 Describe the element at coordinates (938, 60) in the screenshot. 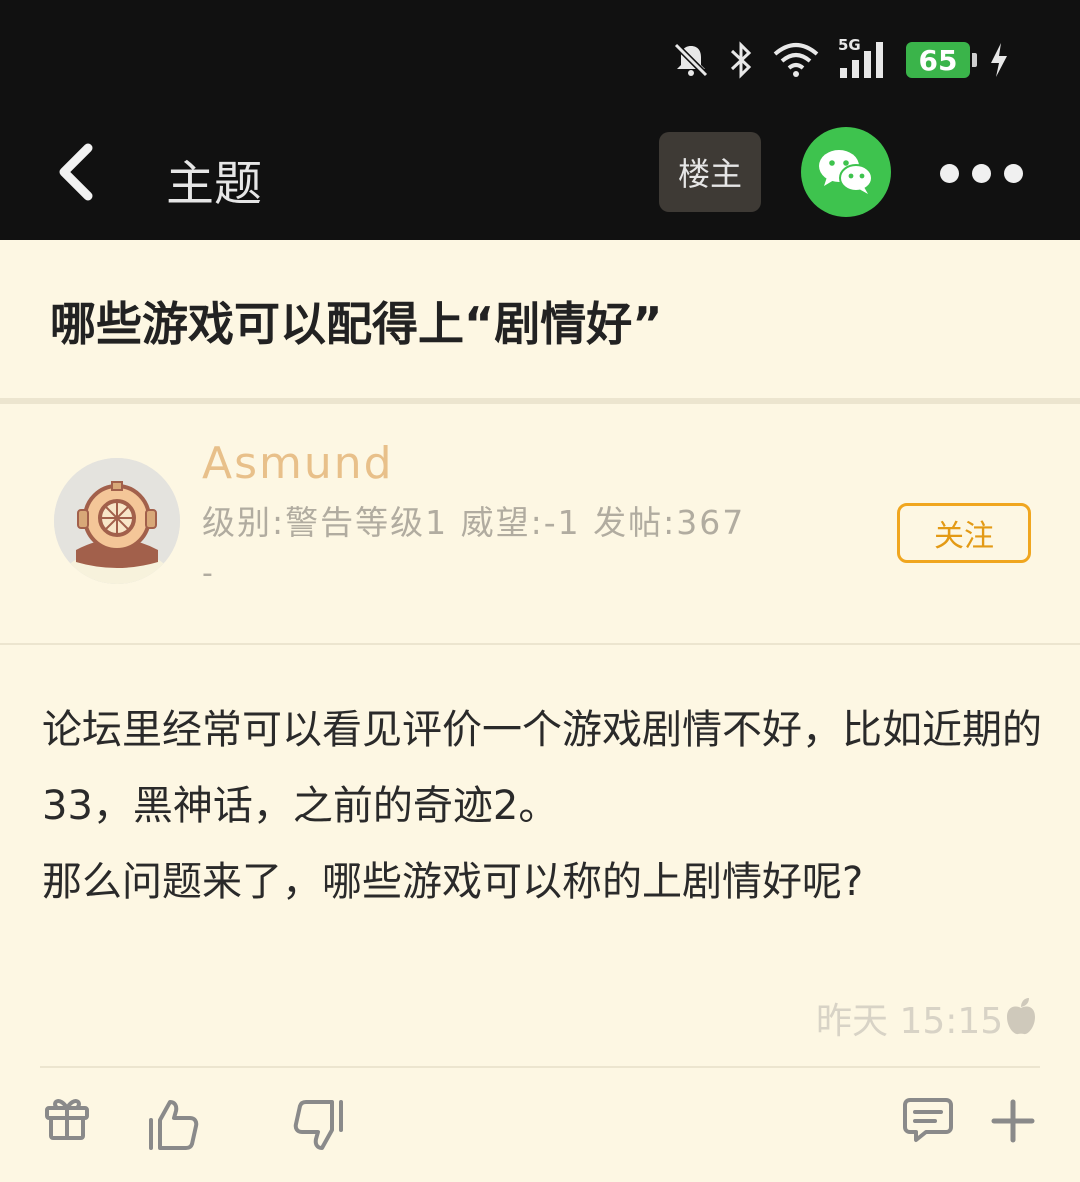

I see `battery-level: 65` at that location.